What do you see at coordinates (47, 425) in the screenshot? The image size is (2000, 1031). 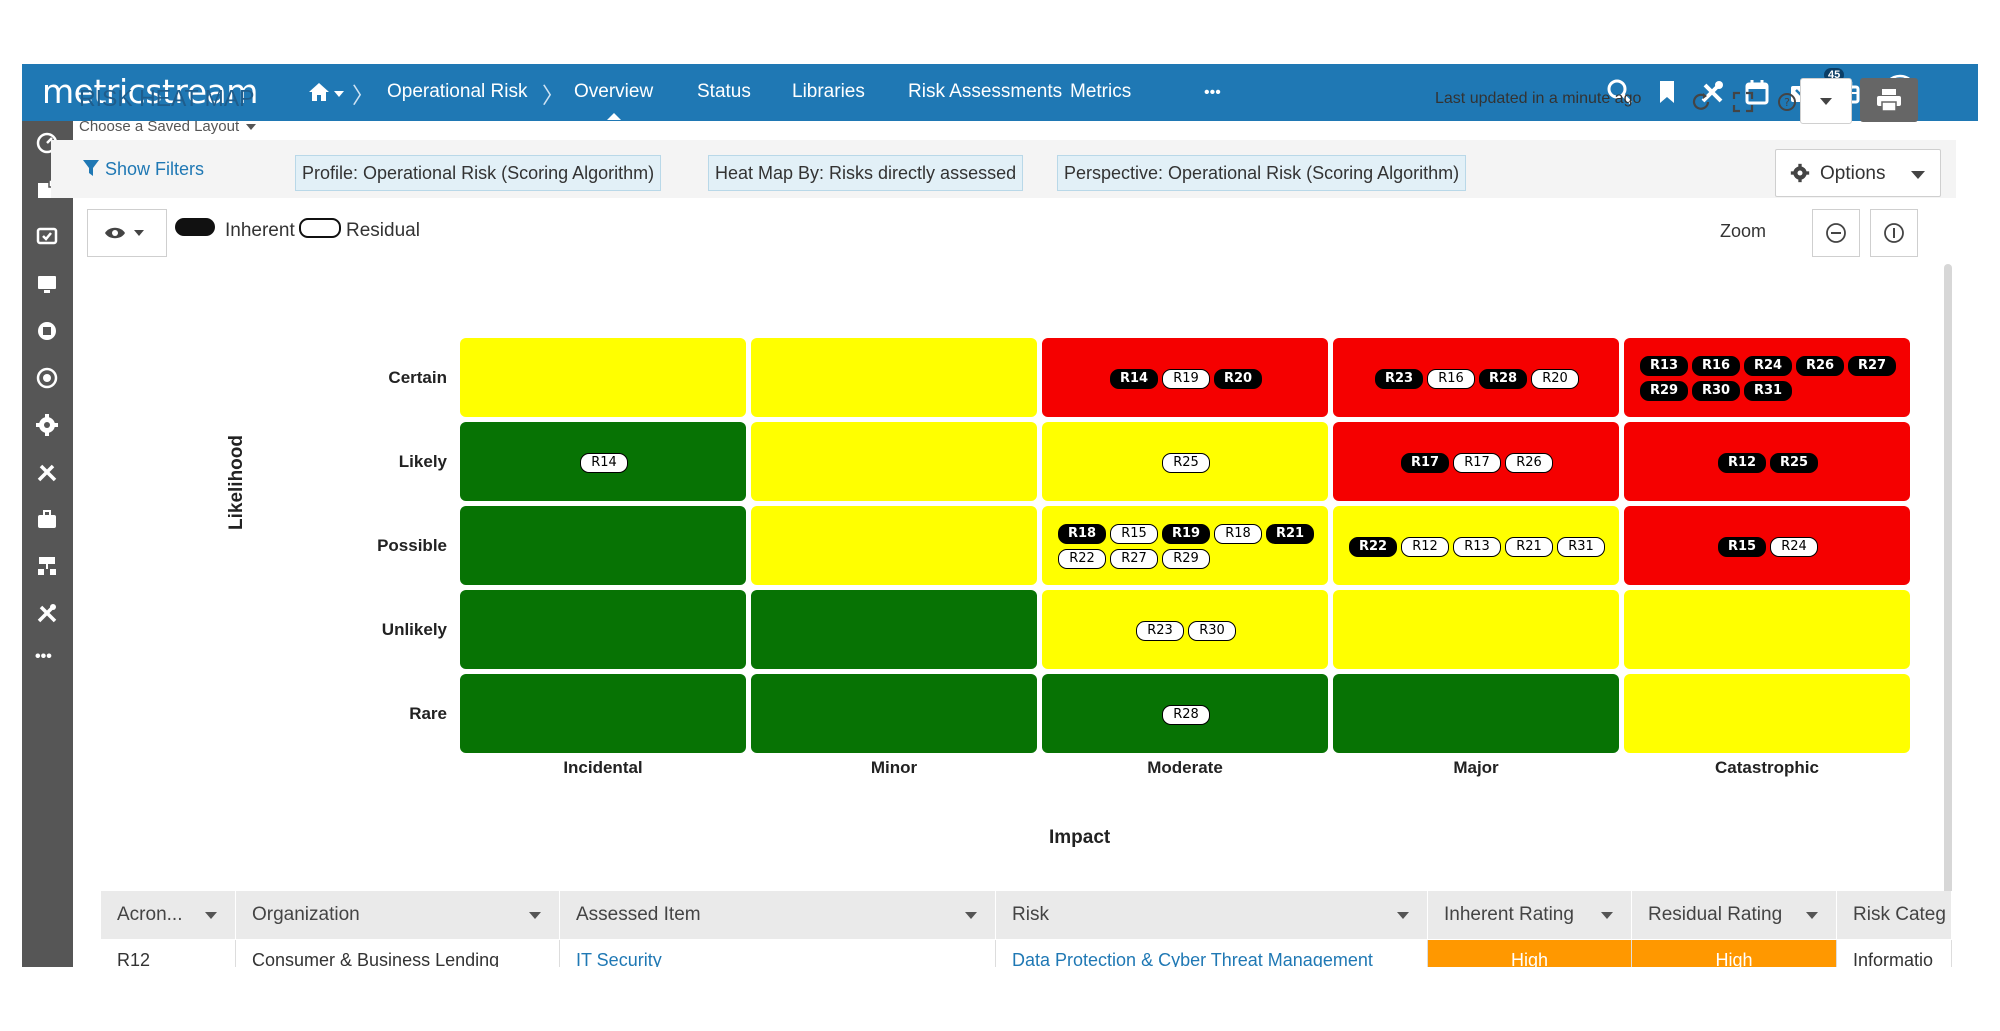 I see `settings-gear-icon` at bounding box center [47, 425].